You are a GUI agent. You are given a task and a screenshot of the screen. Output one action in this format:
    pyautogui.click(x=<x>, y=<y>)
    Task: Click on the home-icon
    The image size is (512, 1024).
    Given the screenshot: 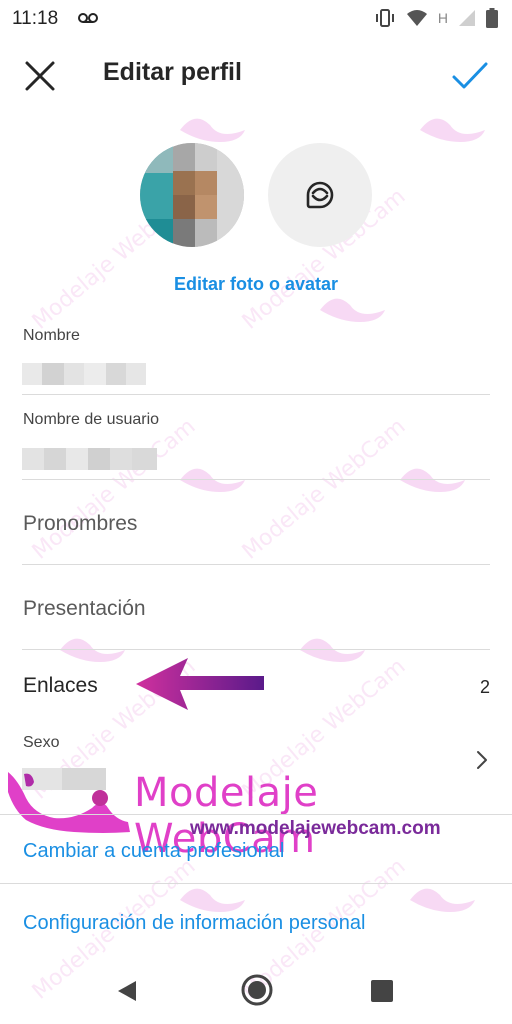 What is the action you would take?
    pyautogui.click(x=257, y=990)
    